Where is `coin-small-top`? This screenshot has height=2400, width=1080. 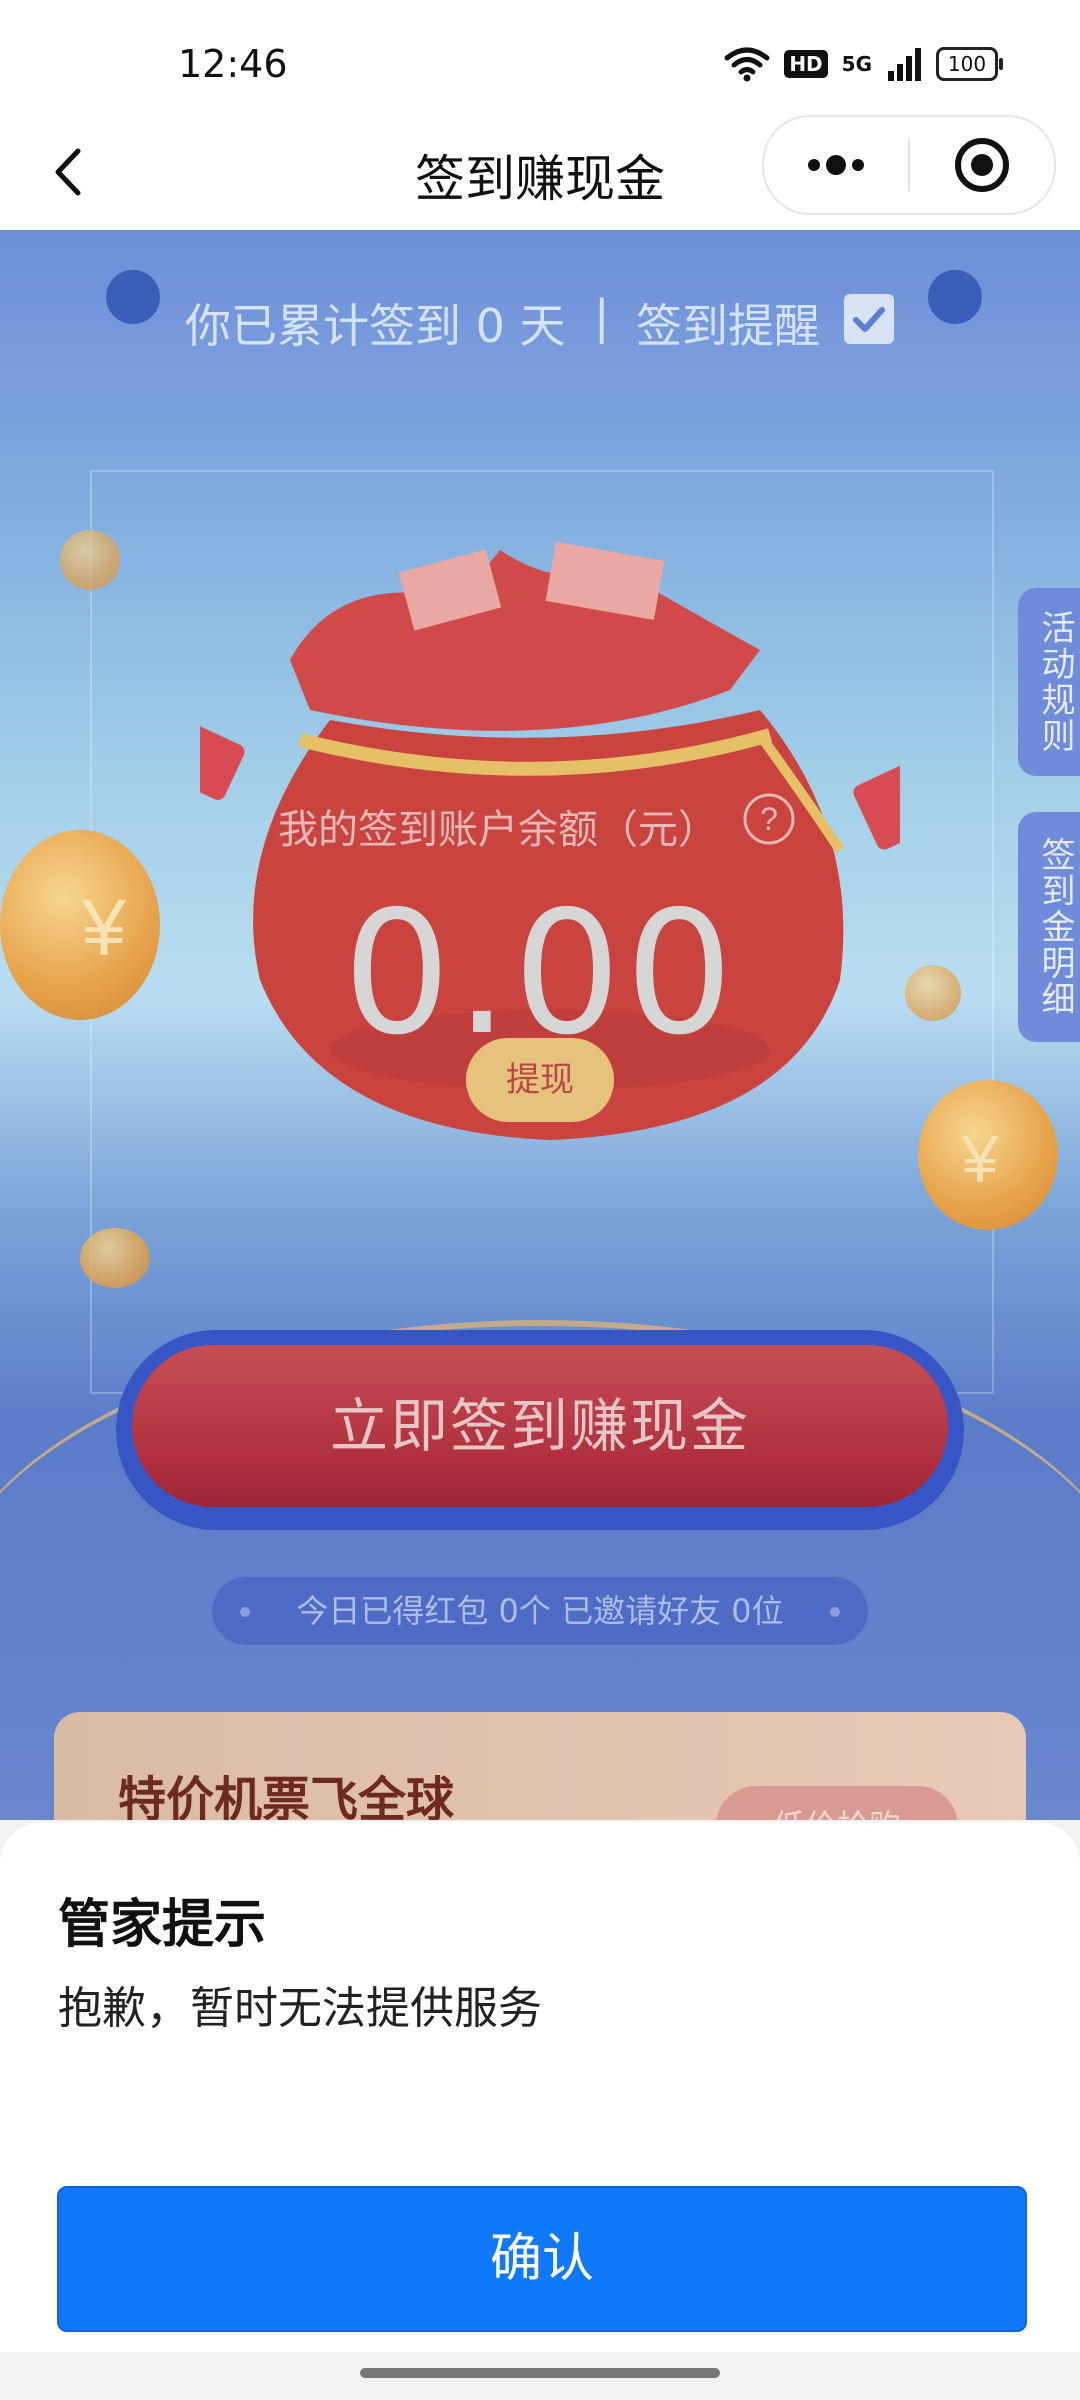 coin-small-top is located at coordinates (90, 560).